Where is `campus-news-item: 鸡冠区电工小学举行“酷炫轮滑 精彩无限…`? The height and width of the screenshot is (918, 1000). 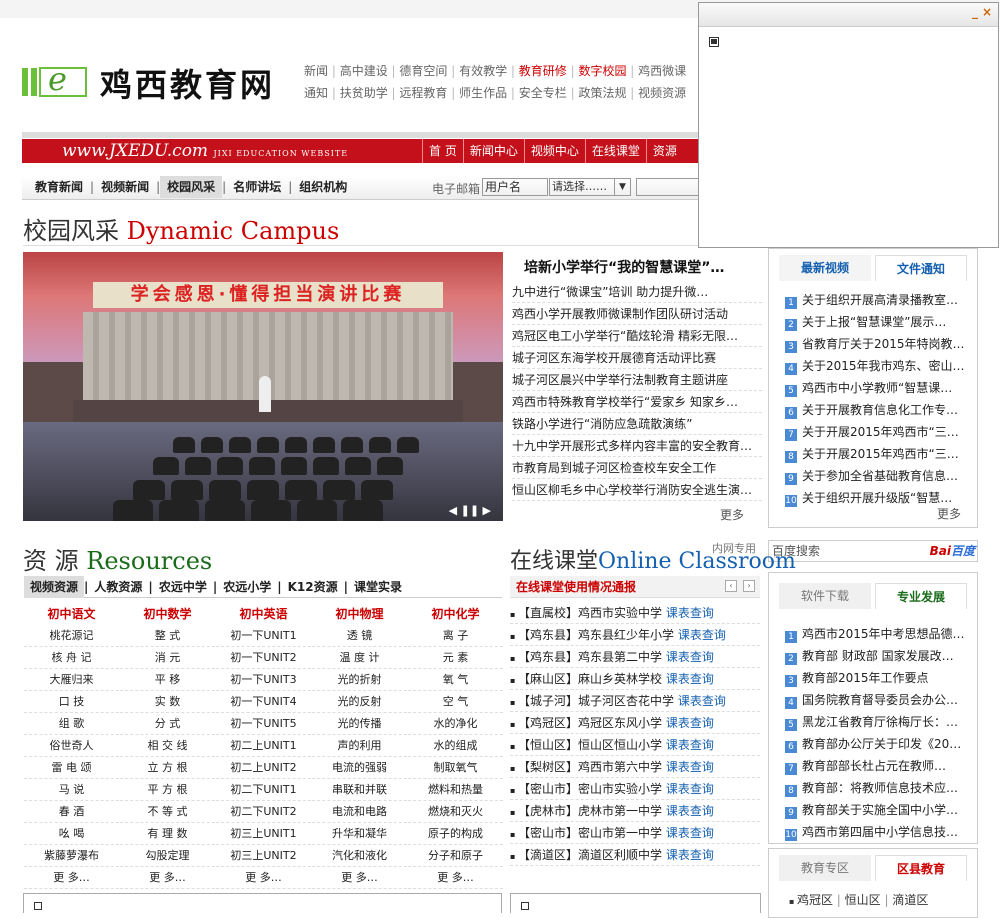 campus-news-item: 鸡冠区电工小学举行“酷炫轮滑 精彩无限… is located at coordinates (637, 336).